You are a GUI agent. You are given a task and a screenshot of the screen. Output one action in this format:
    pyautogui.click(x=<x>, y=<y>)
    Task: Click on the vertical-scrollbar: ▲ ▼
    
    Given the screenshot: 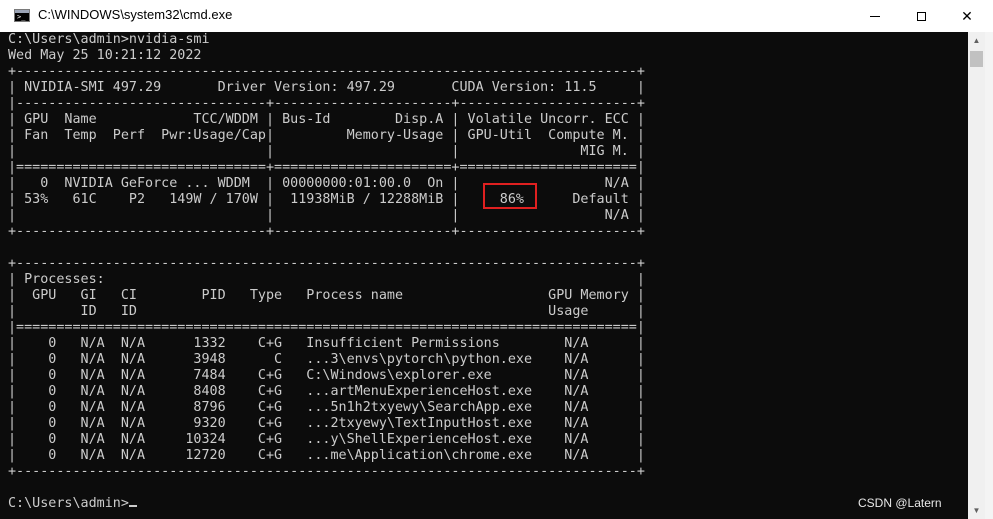 What is the action you would take?
    pyautogui.click(x=976, y=275)
    